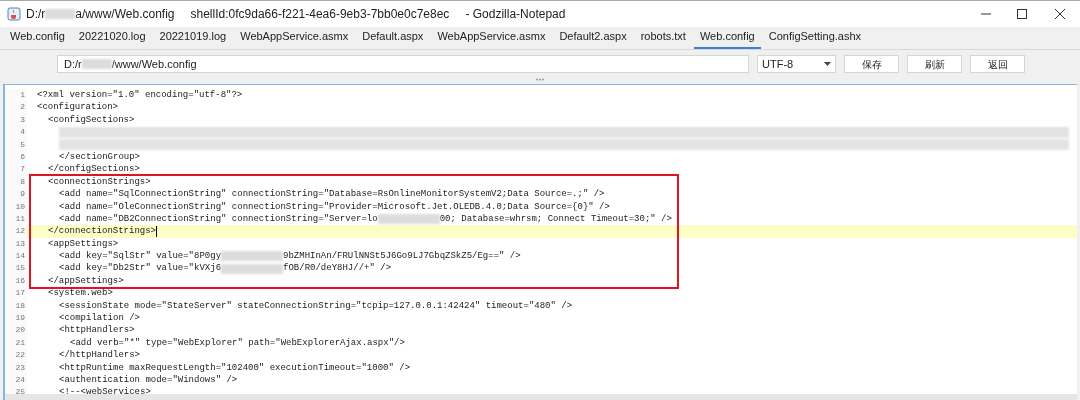  I want to click on code-line: <appSettings>, so click(83, 244).